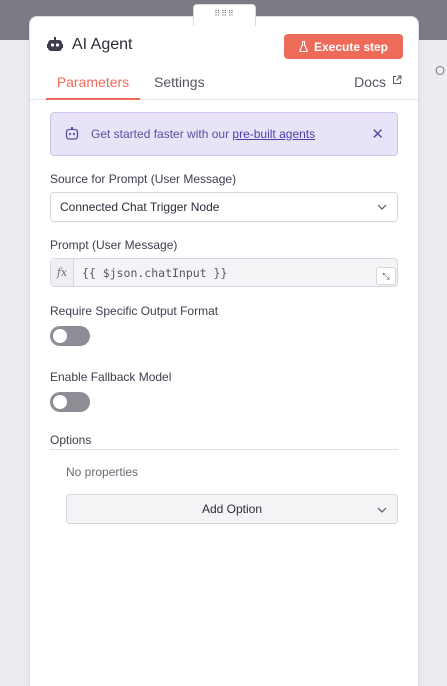 The width and height of the screenshot is (447, 686). What do you see at coordinates (162, 134) in the screenshot?
I see `banner-message: Get started faster with our` at bounding box center [162, 134].